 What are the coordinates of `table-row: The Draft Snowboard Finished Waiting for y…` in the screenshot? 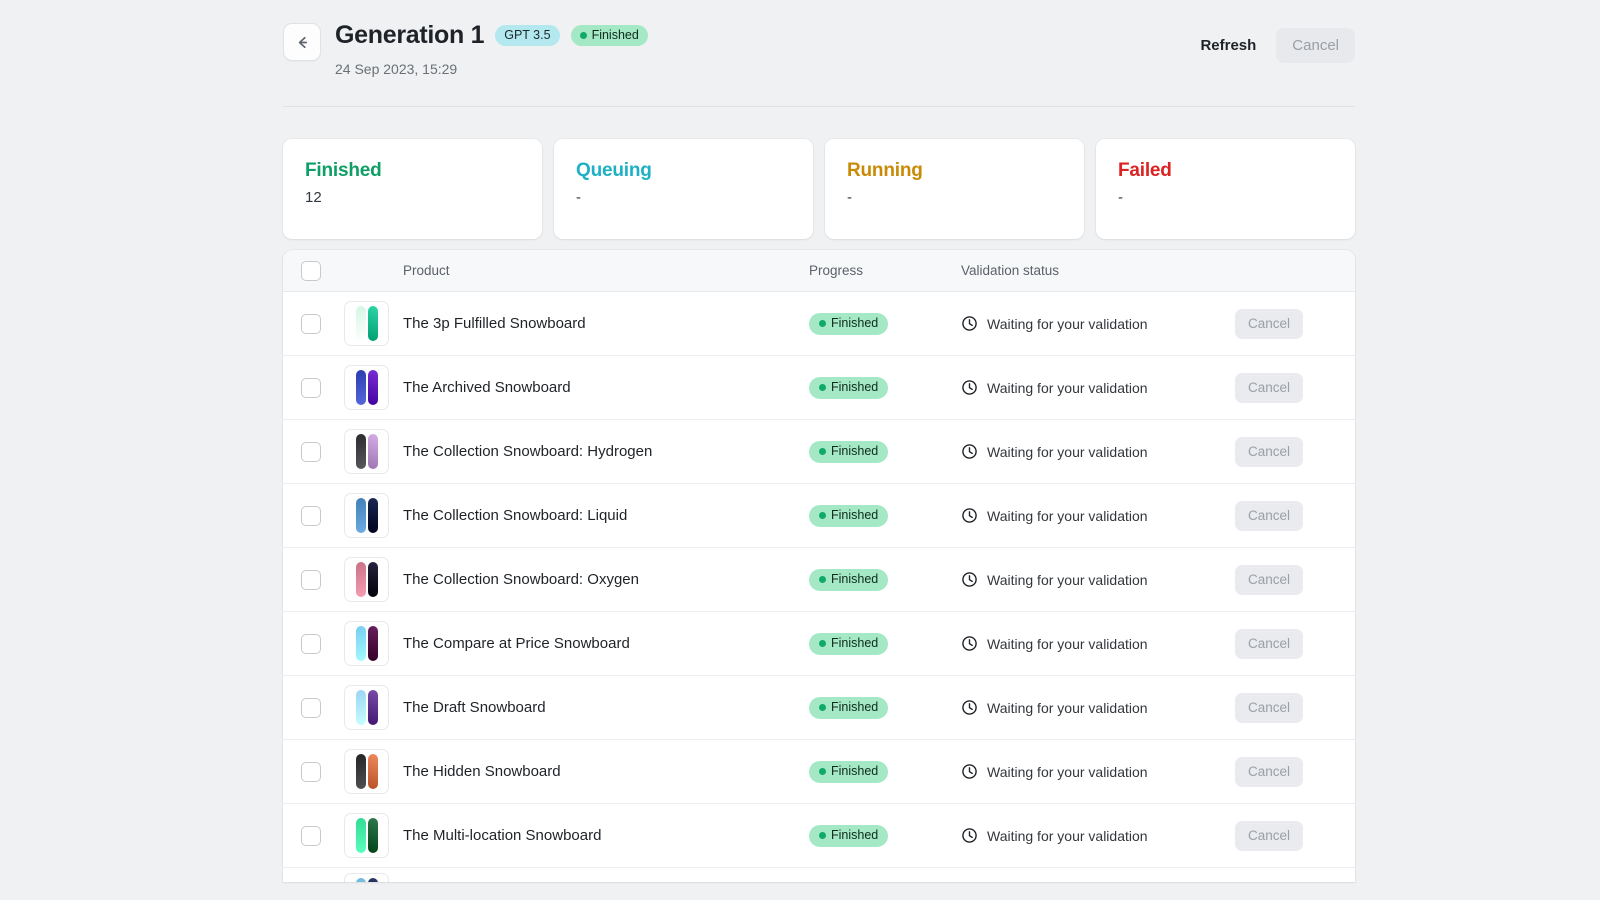 It's located at (819, 708).